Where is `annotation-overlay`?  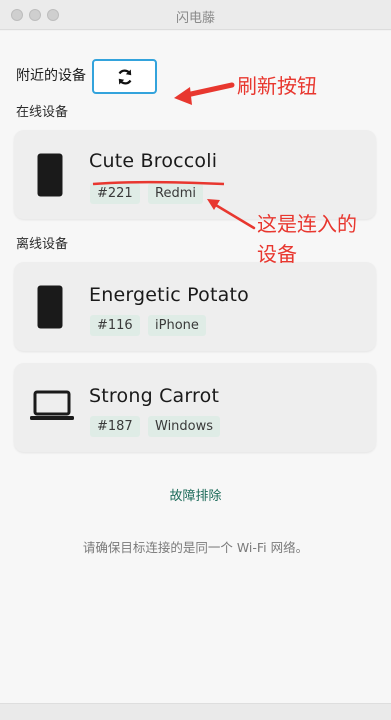
annotation-overlay is located at coordinates (174, 156).